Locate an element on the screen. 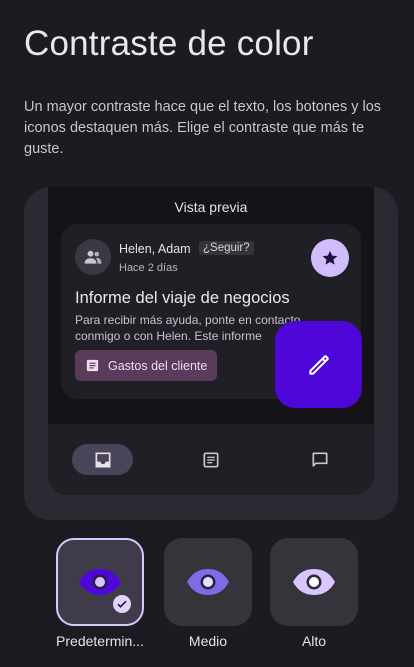  option-label-medium: Medio is located at coordinates (208, 641).